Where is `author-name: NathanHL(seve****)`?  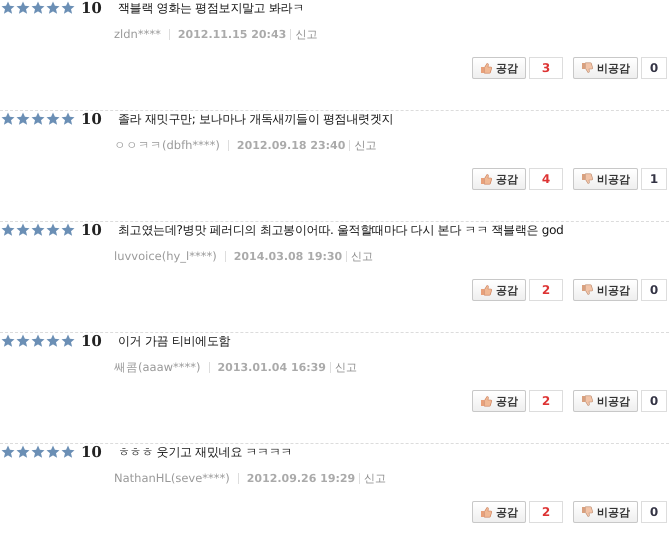
author-name: NathanHL(seve****) is located at coordinates (172, 478).